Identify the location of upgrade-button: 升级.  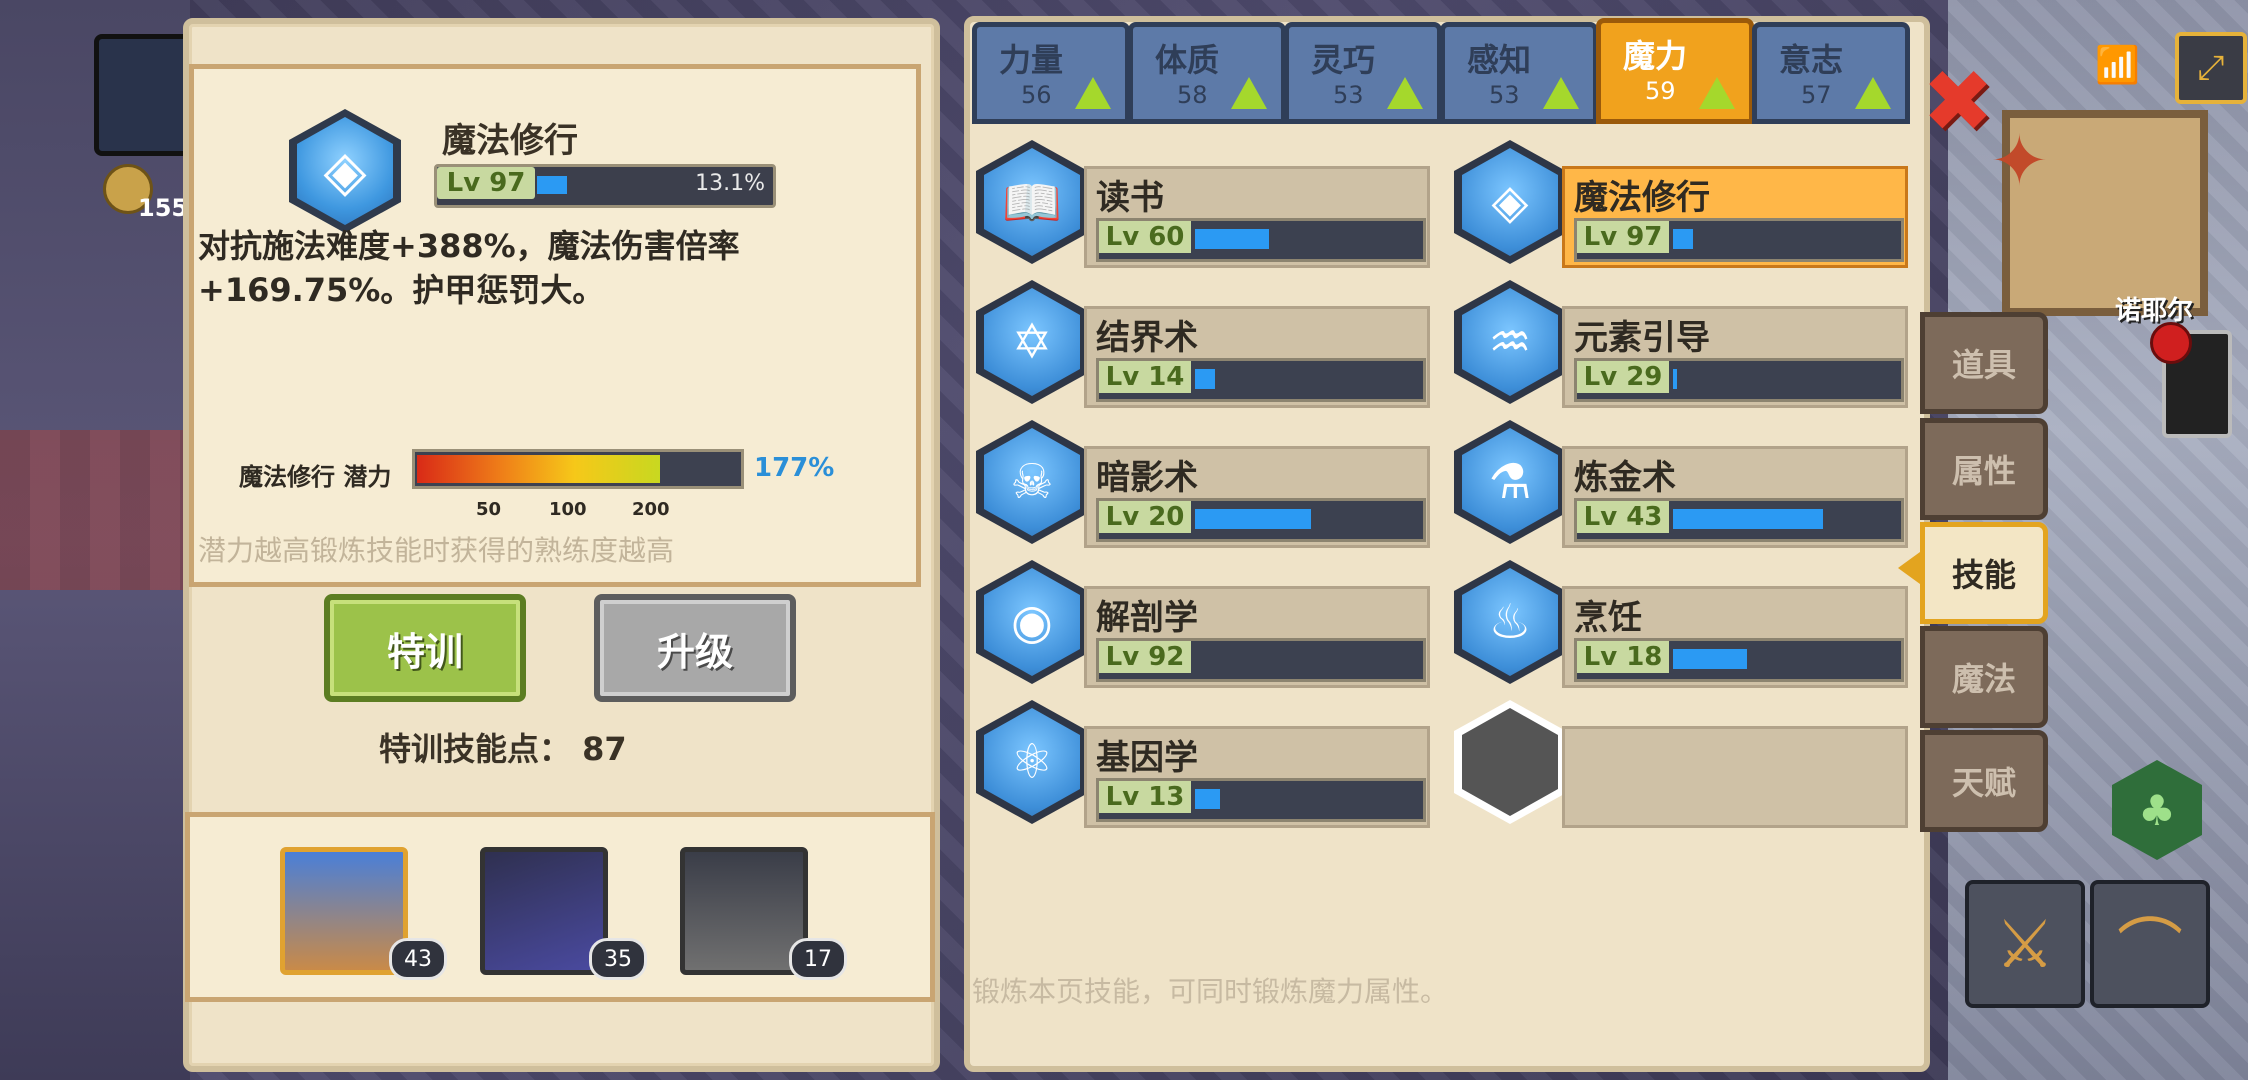
(695, 648).